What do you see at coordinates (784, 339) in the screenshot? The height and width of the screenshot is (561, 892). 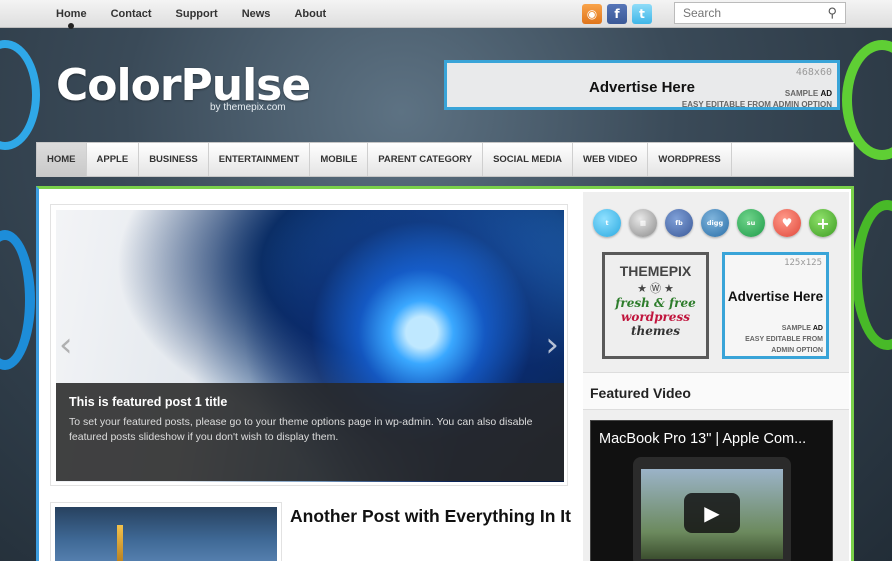 I see `ad125-line2: EASY EDITABLE FROM` at bounding box center [784, 339].